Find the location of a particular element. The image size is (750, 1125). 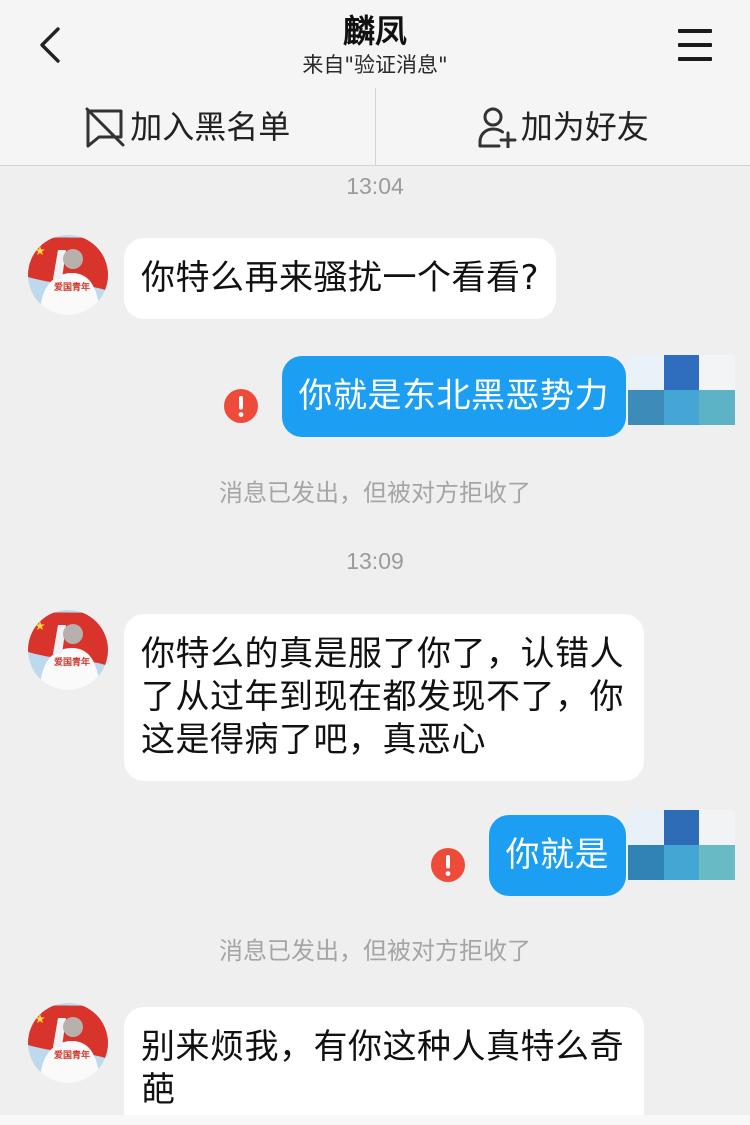

block-slash is located at coordinates (105, 126).